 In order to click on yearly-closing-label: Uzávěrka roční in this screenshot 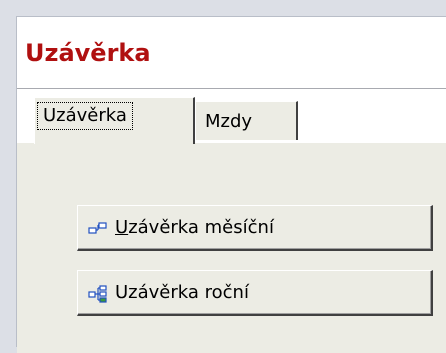, I will do `click(182, 292)`.